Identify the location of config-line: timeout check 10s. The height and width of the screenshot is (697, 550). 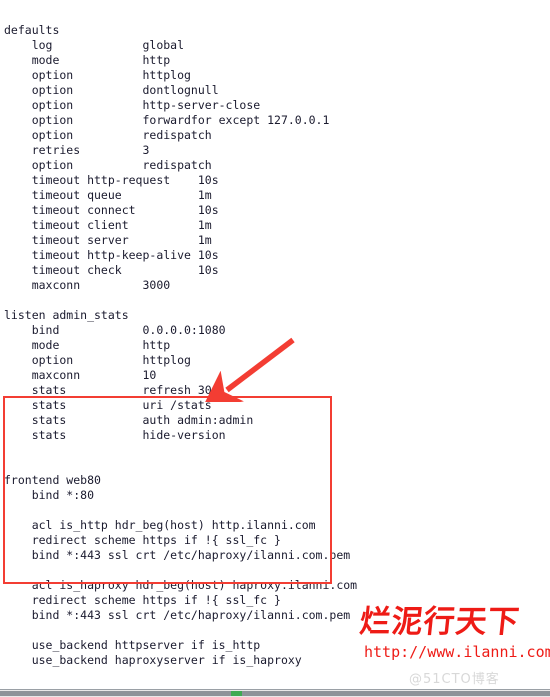
(111, 269).